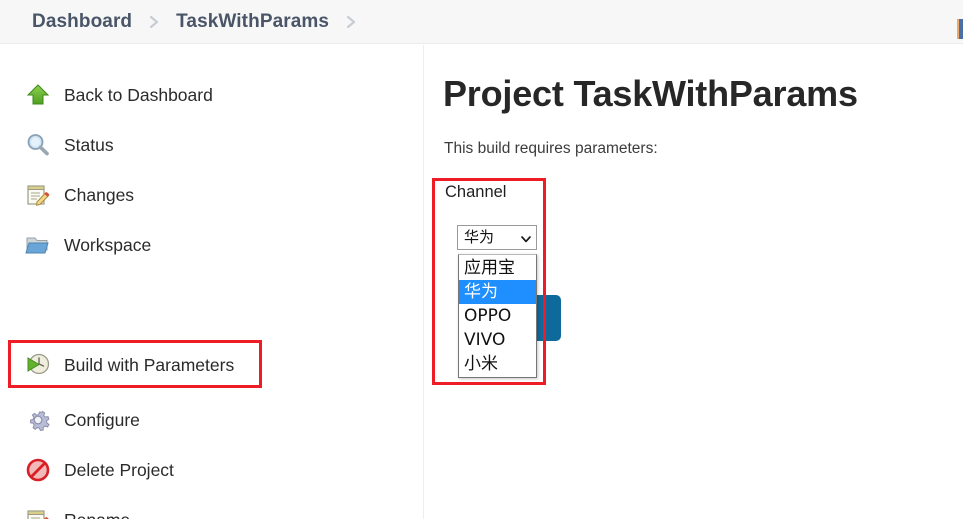 The image size is (963, 519). What do you see at coordinates (38, 145) in the screenshot?
I see `magnifier-icon` at bounding box center [38, 145].